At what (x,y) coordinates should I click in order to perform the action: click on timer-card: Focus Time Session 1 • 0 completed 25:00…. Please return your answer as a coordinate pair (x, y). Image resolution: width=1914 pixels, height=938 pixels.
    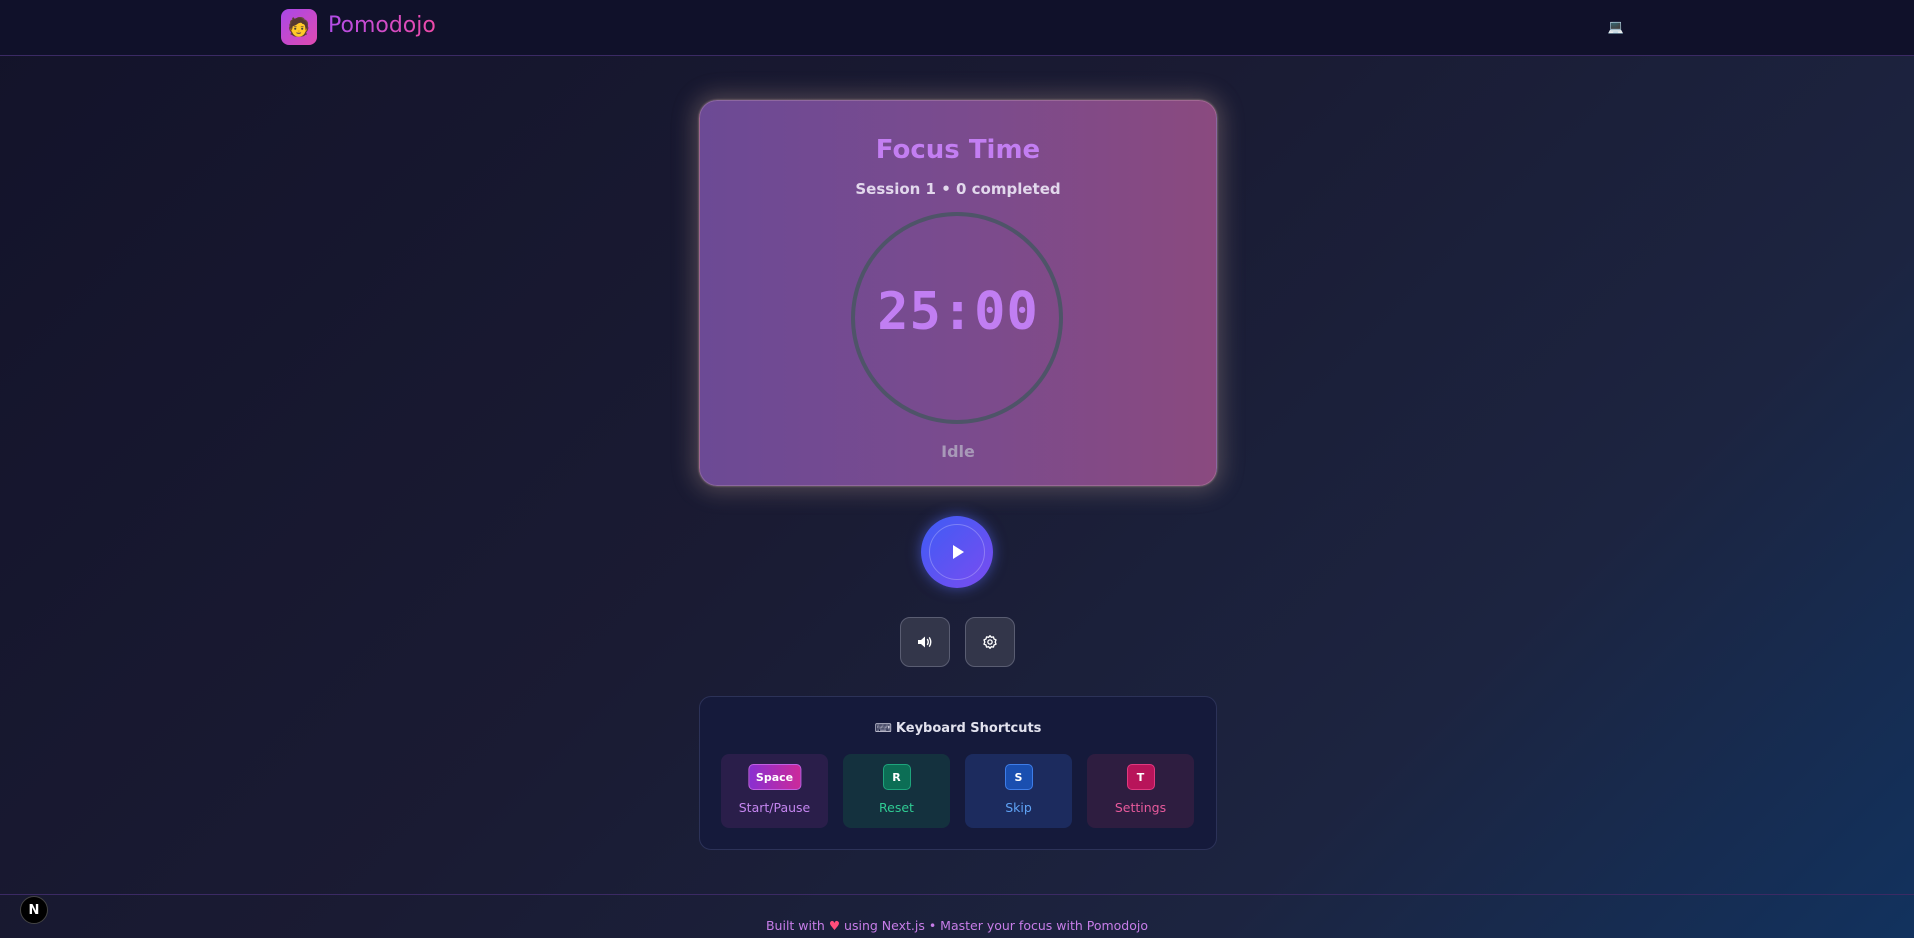
    Looking at the image, I should click on (958, 293).